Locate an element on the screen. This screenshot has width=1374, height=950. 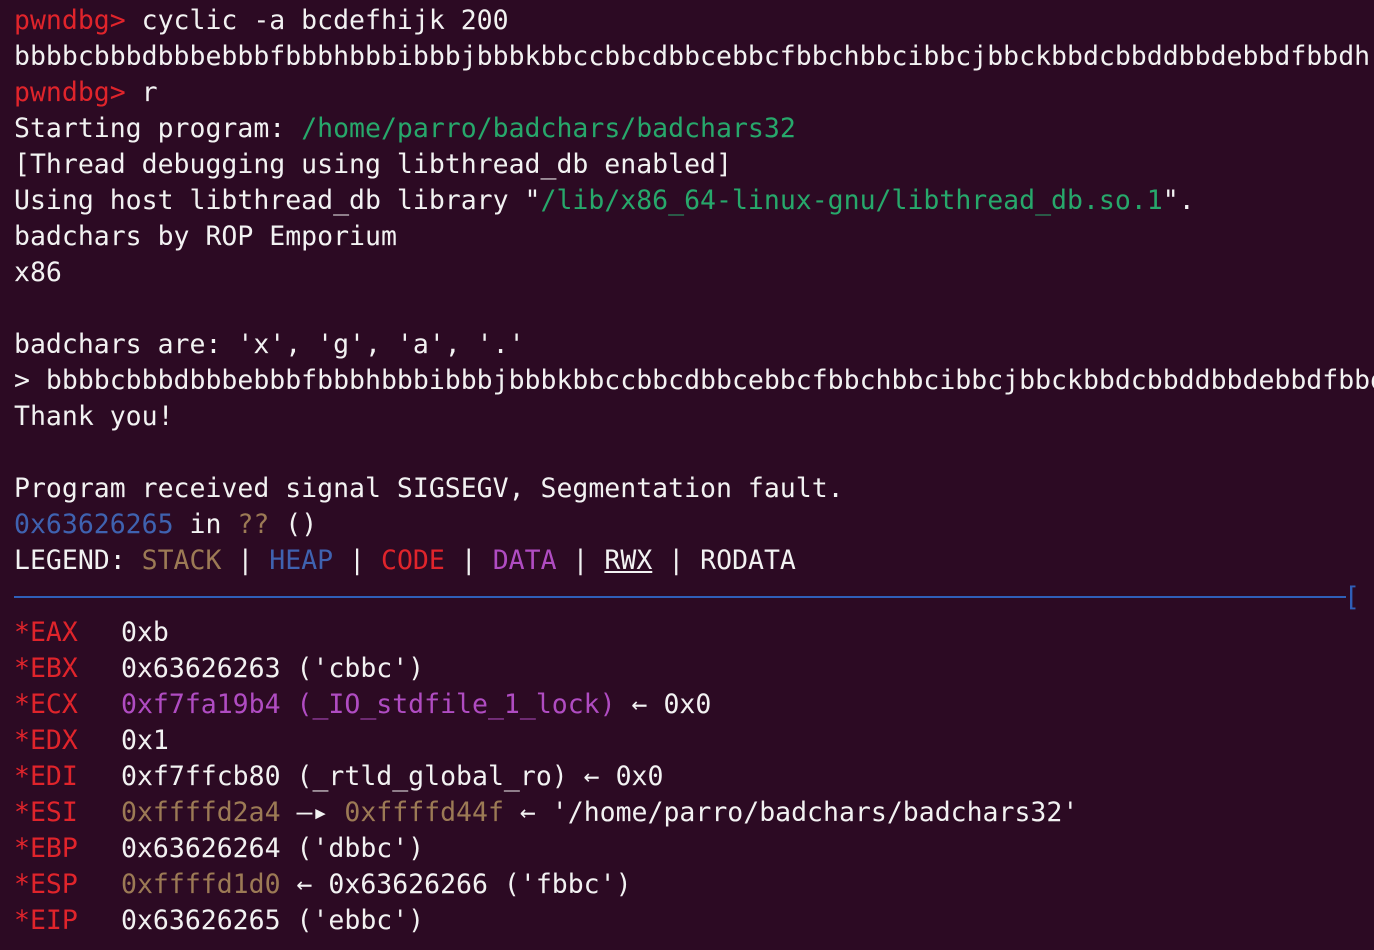
legend-label: LEGEND: is located at coordinates (78, 560).